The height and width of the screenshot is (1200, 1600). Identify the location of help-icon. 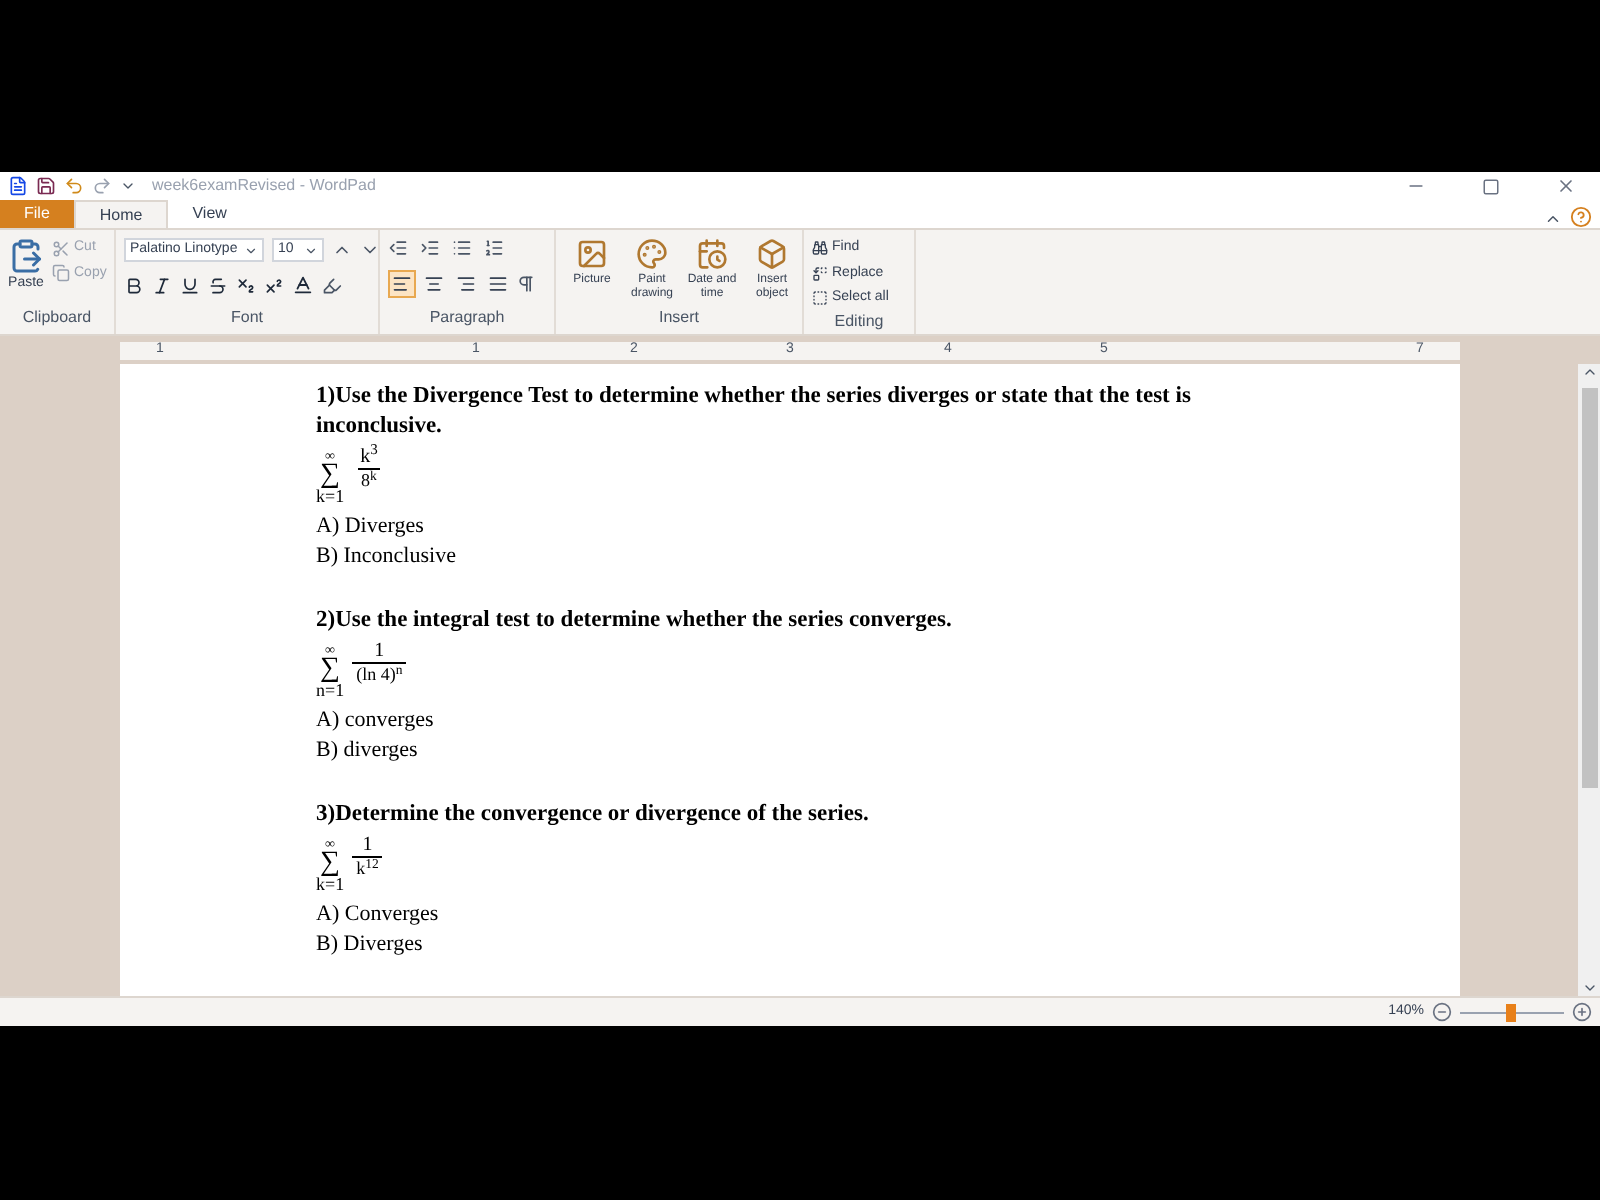
(1581, 217).